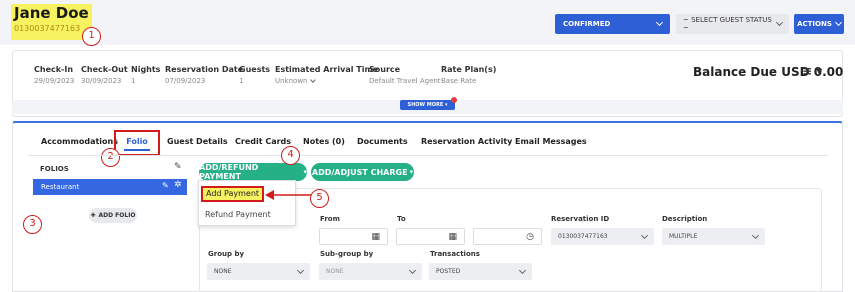 This screenshot has width=855, height=292. I want to click on active-tab-indicator, so click(137, 150).